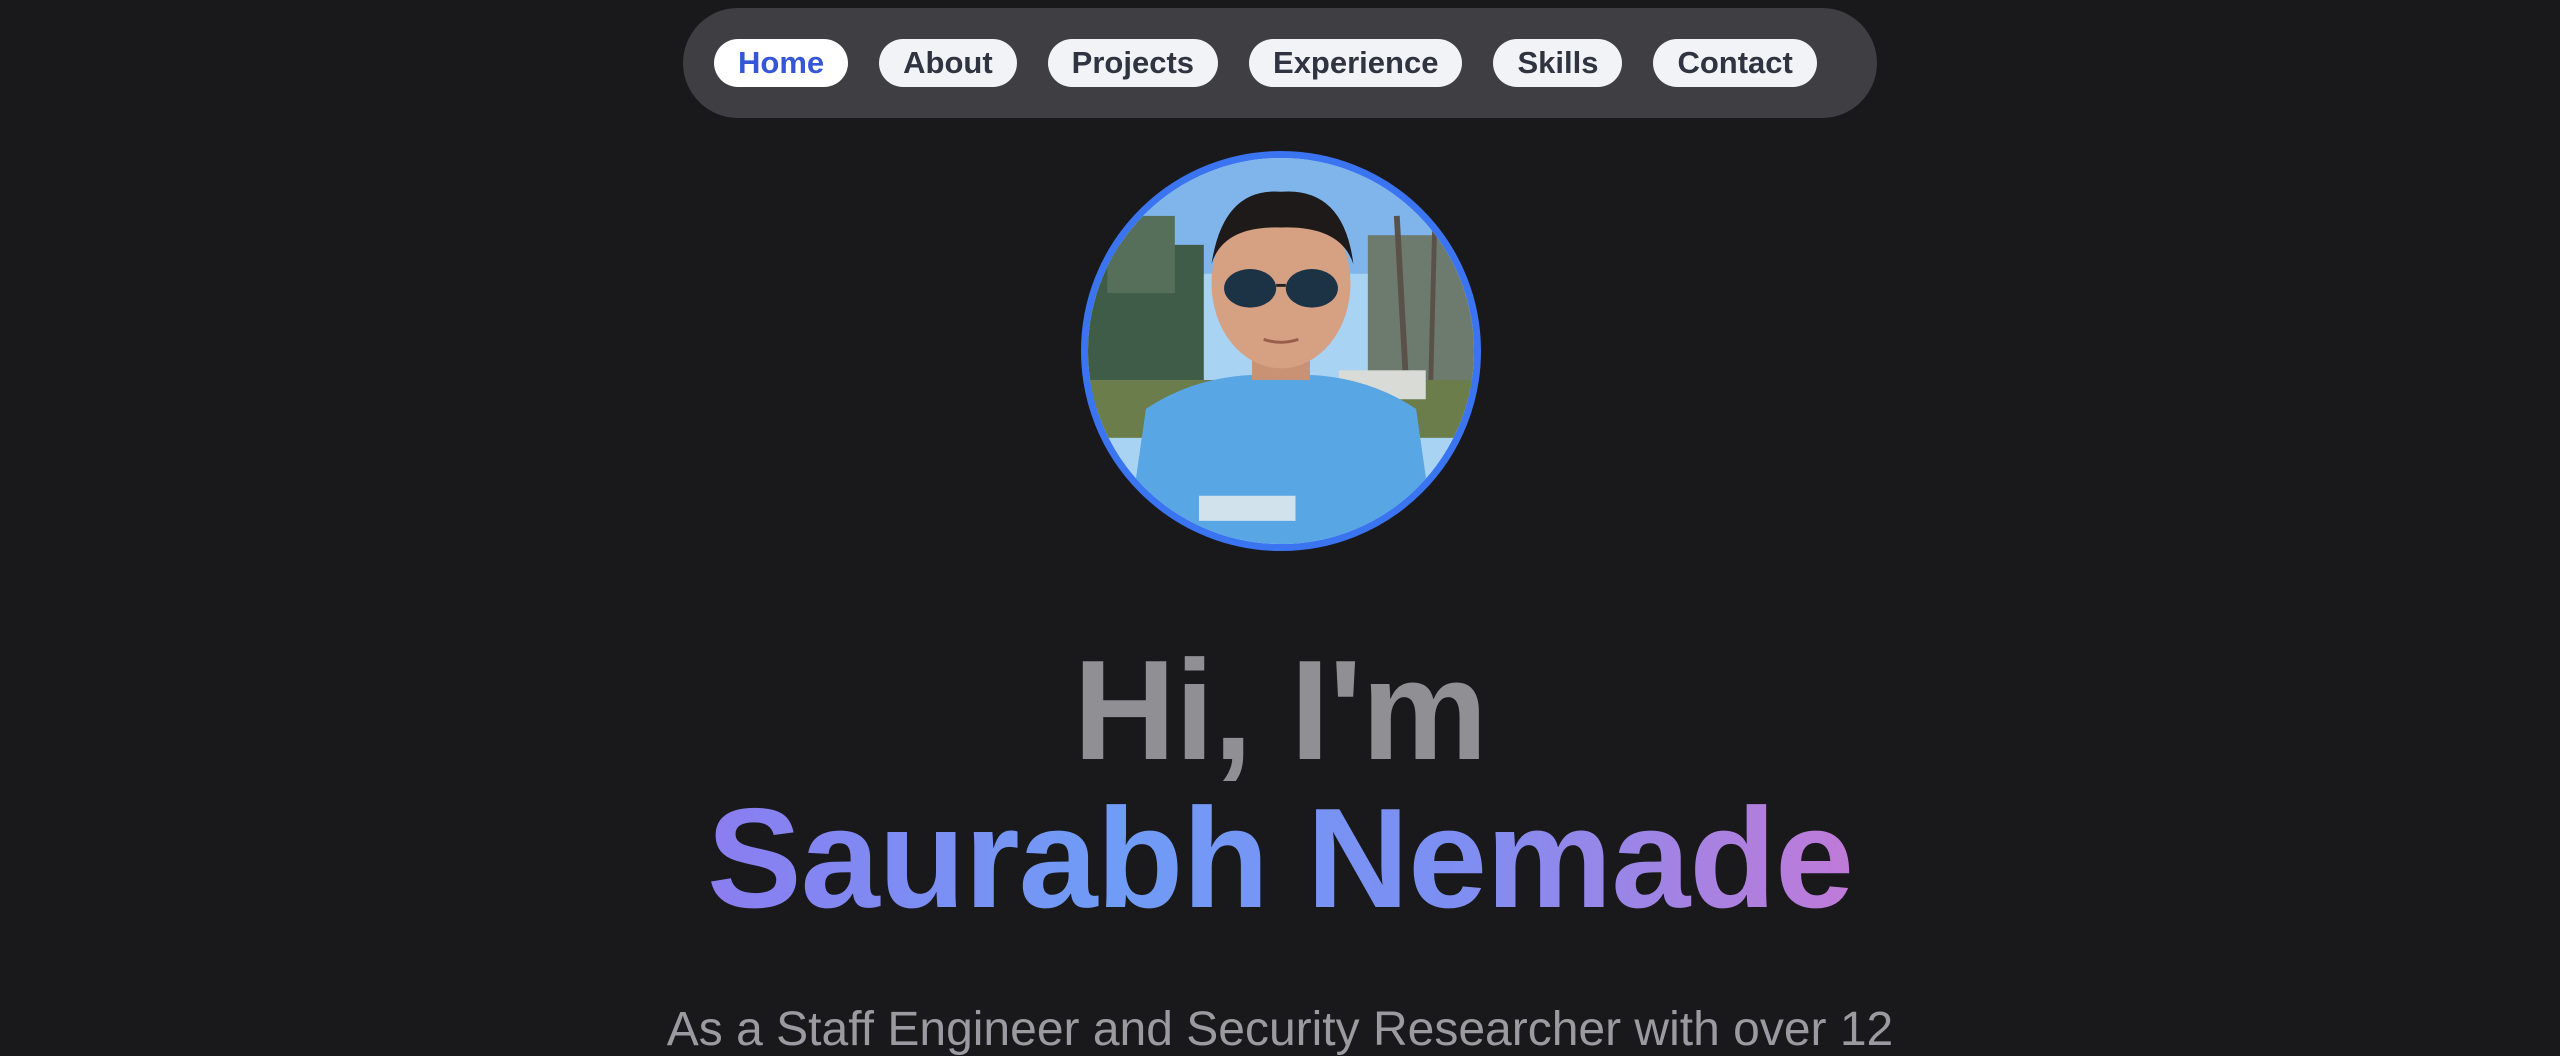  Describe the element at coordinates (781, 63) in the screenshot. I see `nav-home: Home` at that location.